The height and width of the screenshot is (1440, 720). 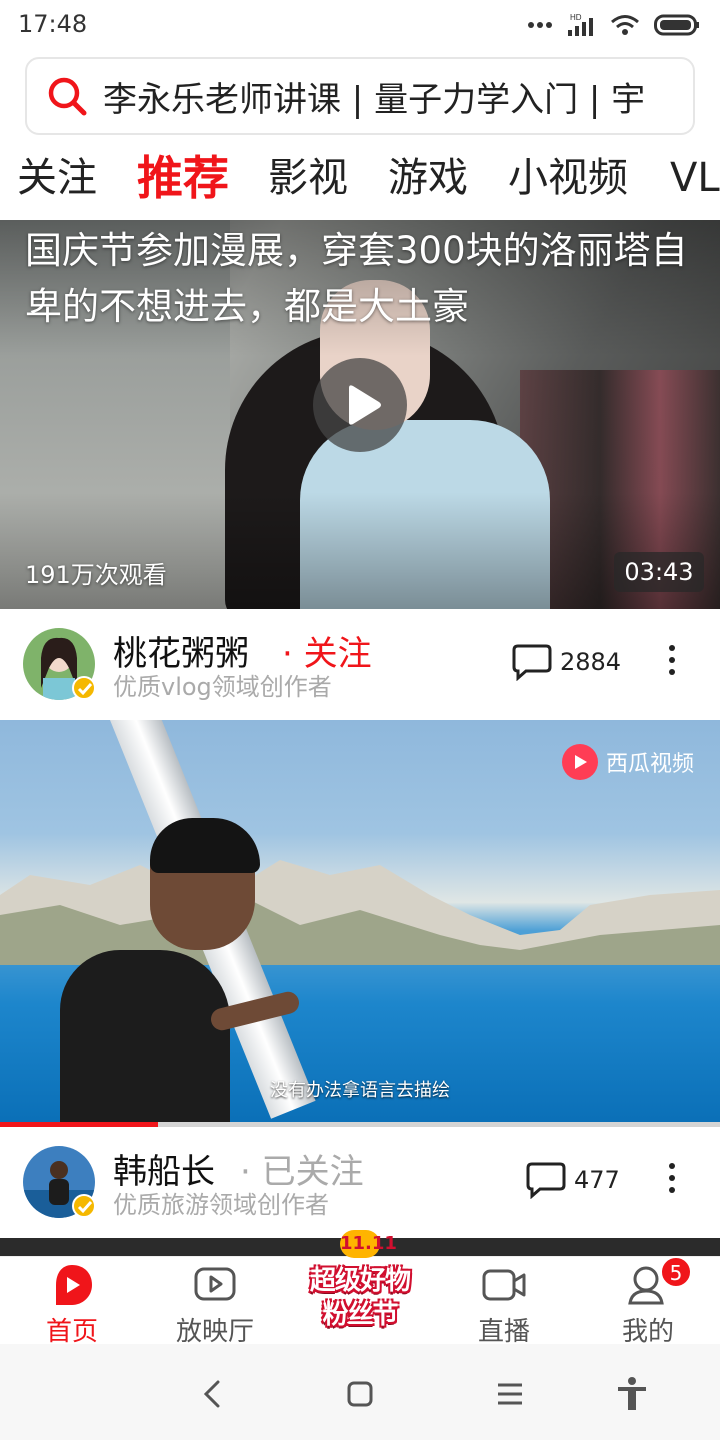 What do you see at coordinates (360, 178) in the screenshot?
I see `category-tabs: 关注 推荐 影视 游戏 小视频 VL` at bounding box center [360, 178].